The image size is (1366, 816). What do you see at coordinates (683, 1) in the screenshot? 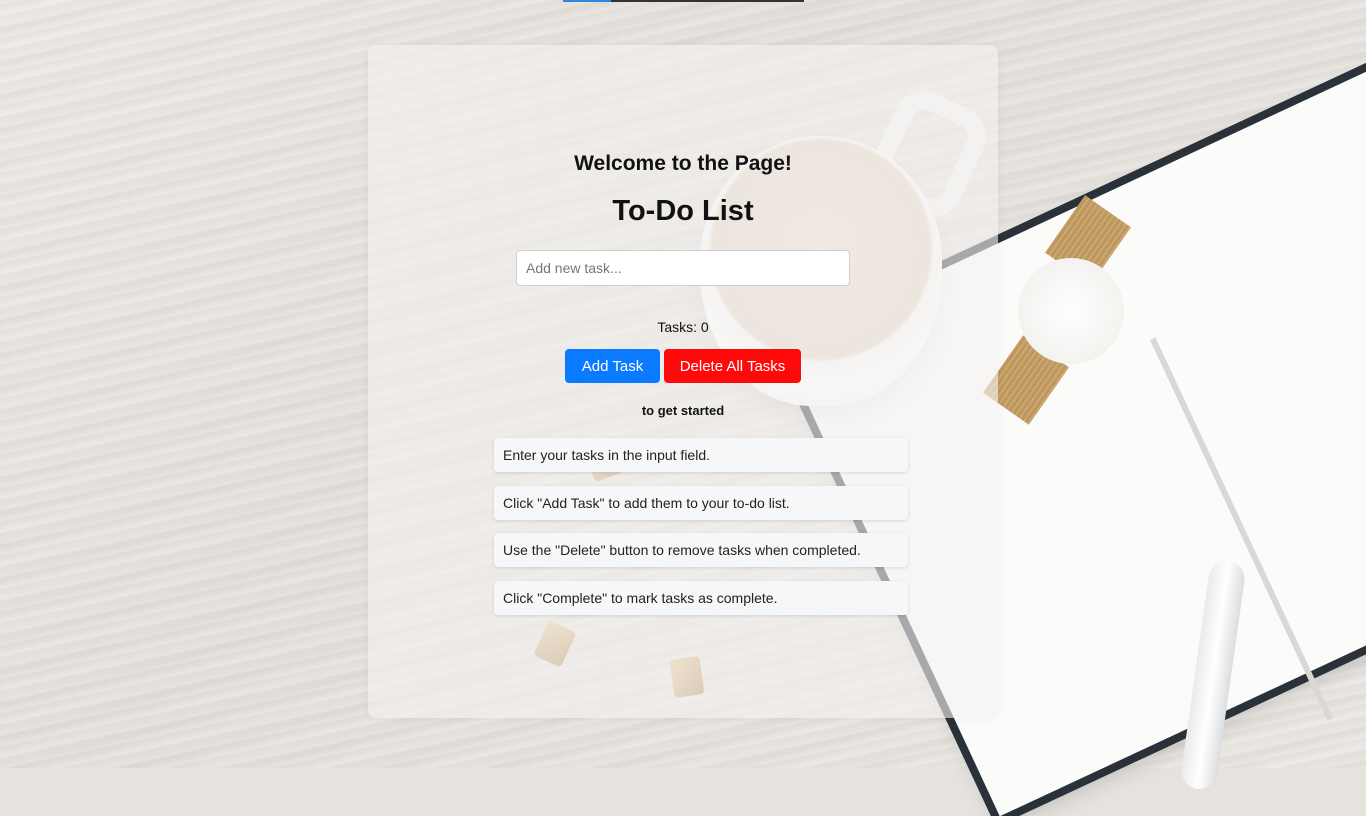
I see `top-progress-bar` at bounding box center [683, 1].